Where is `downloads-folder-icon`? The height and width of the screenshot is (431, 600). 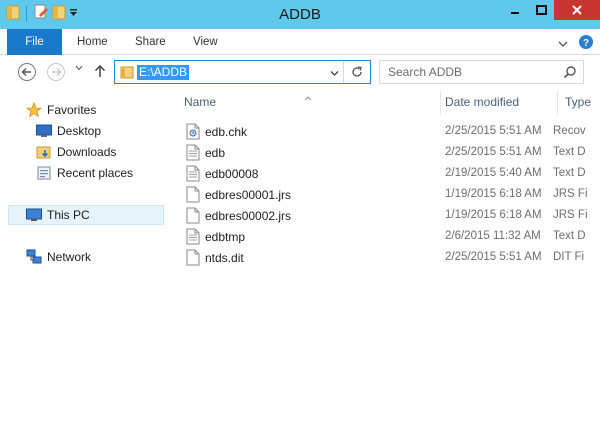
downloads-folder-icon is located at coordinates (44, 152).